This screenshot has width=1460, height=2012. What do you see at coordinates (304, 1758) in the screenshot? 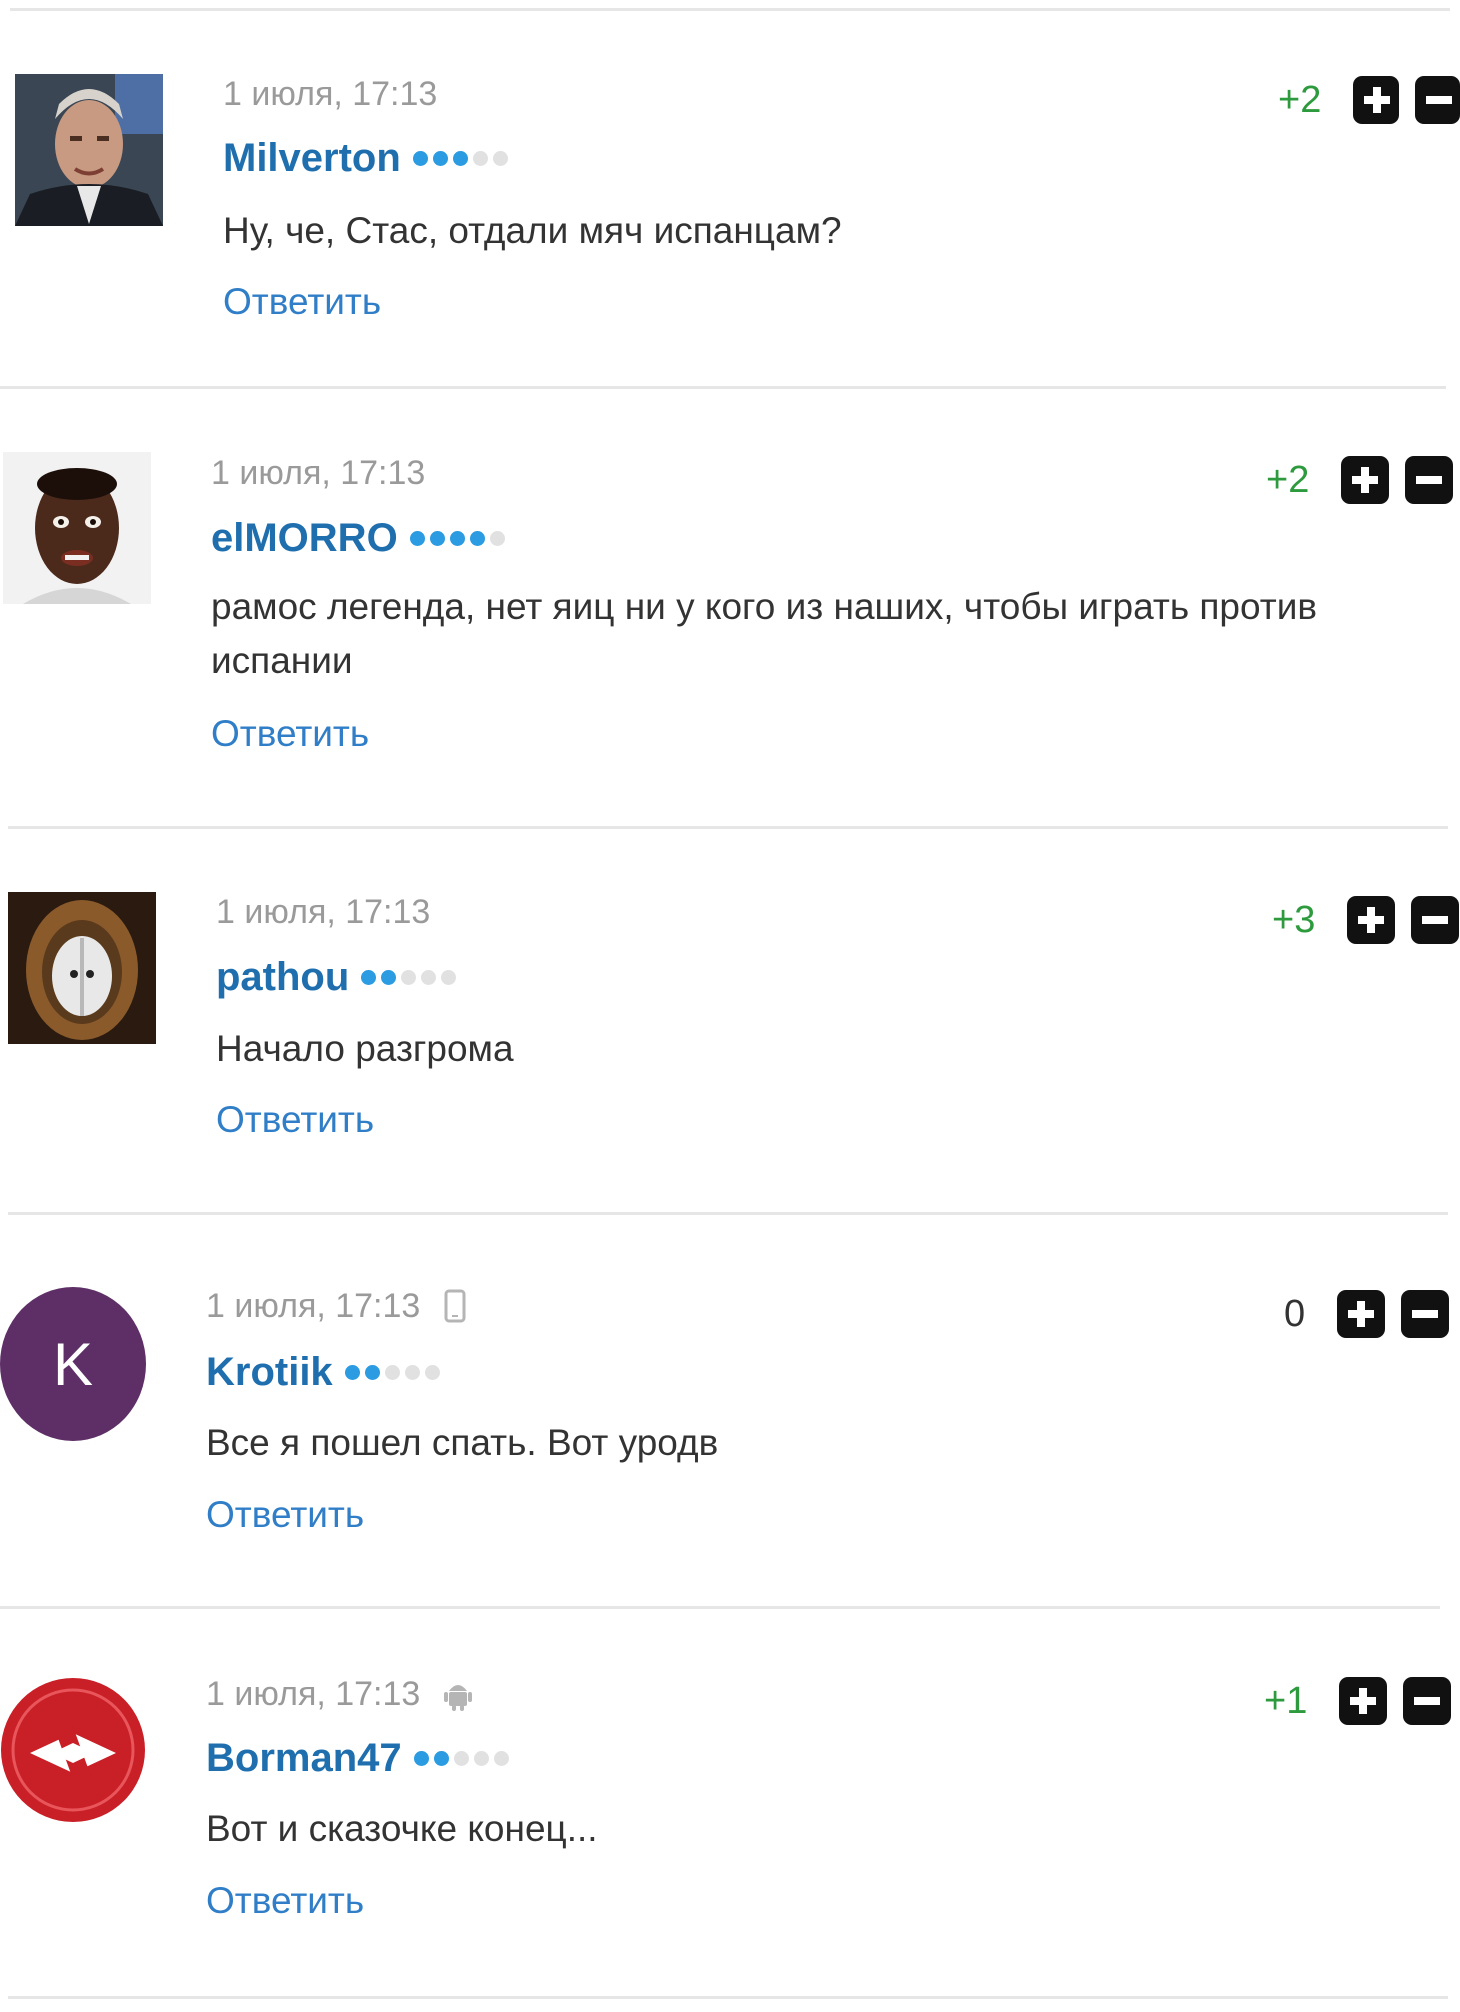
I see `author-link: Borman47` at bounding box center [304, 1758].